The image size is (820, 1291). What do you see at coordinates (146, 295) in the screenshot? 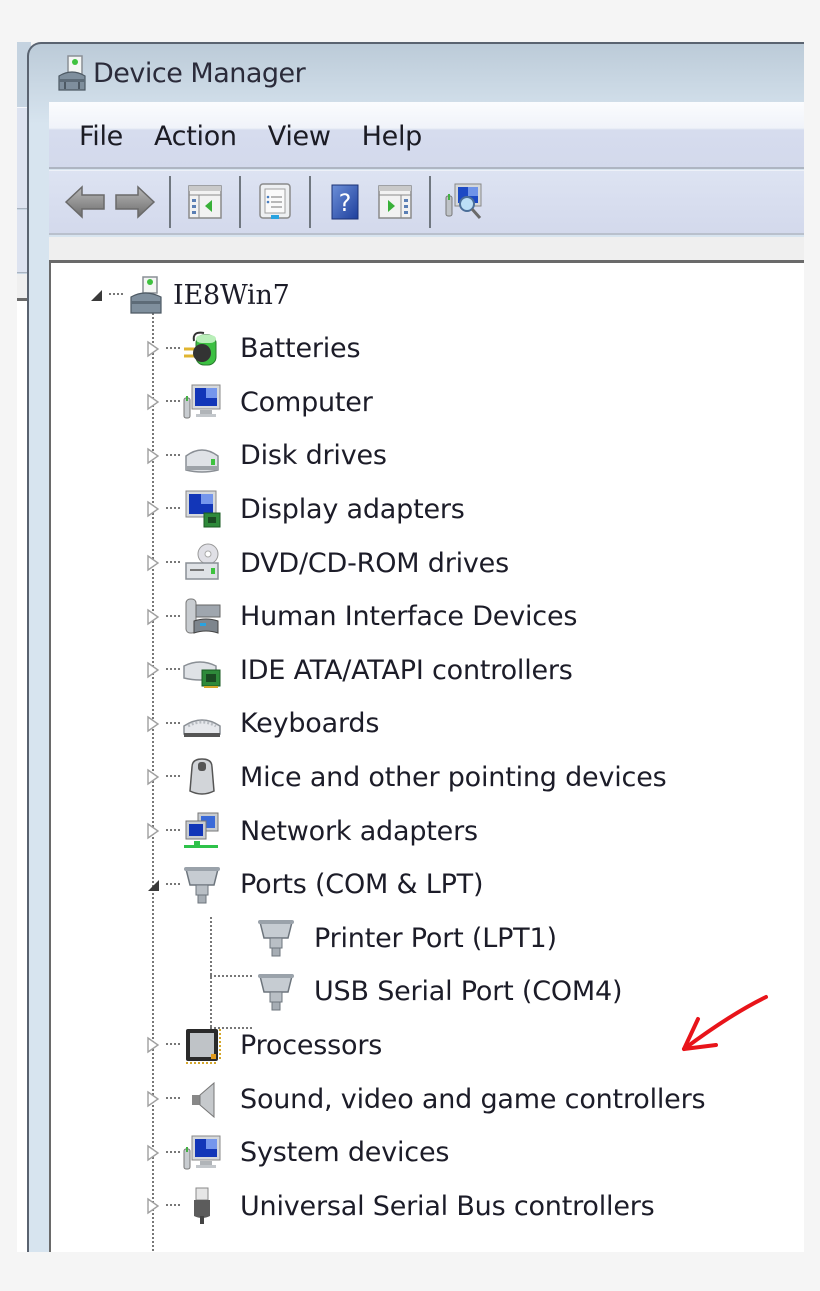
I see `computer-toolbox-icon` at bounding box center [146, 295].